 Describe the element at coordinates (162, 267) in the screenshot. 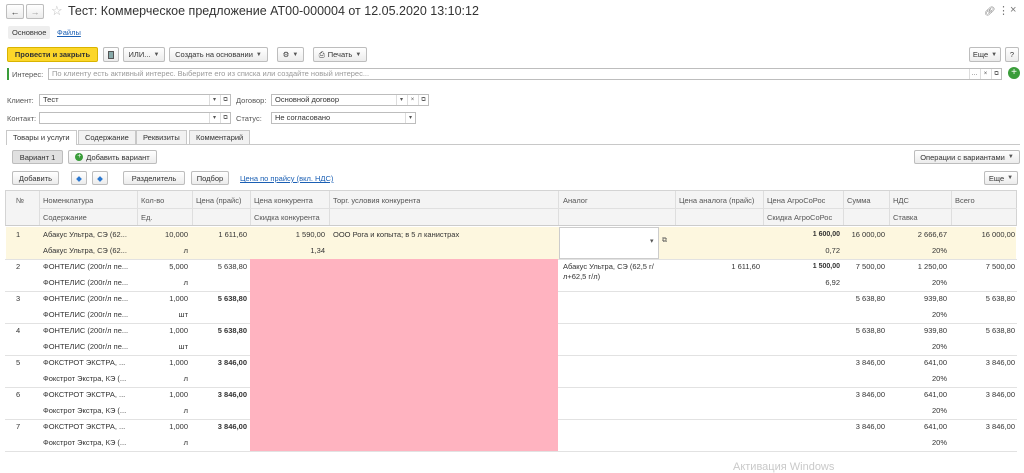

I see `cell-qty: 5,000` at that location.